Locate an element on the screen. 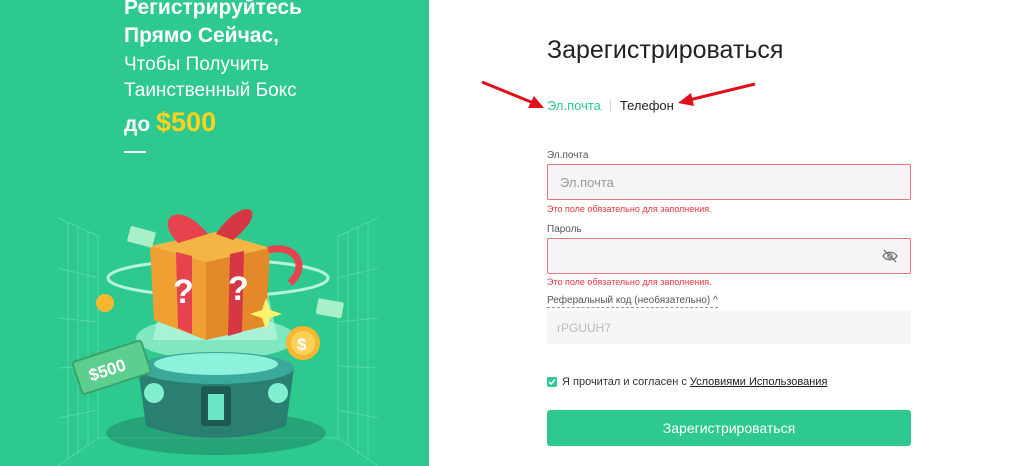  password-field is located at coordinates (729, 256).